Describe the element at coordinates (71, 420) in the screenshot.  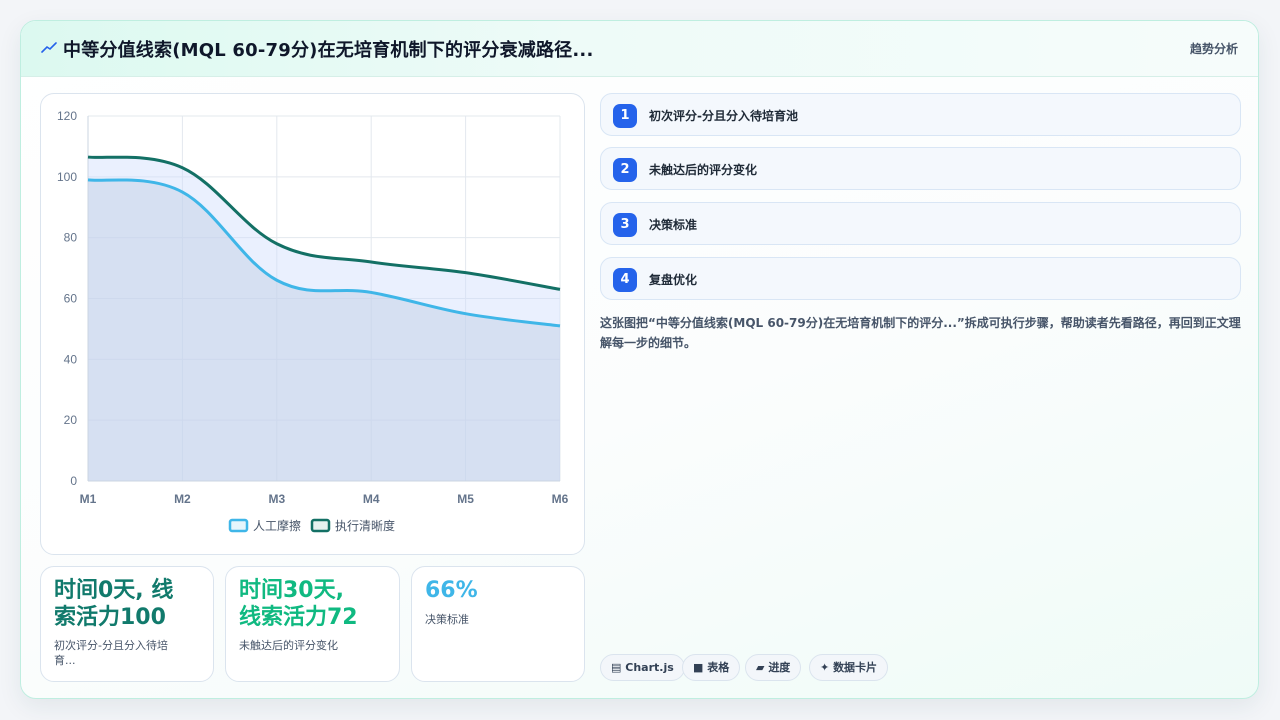
I see `y-tick-label: 20` at that location.